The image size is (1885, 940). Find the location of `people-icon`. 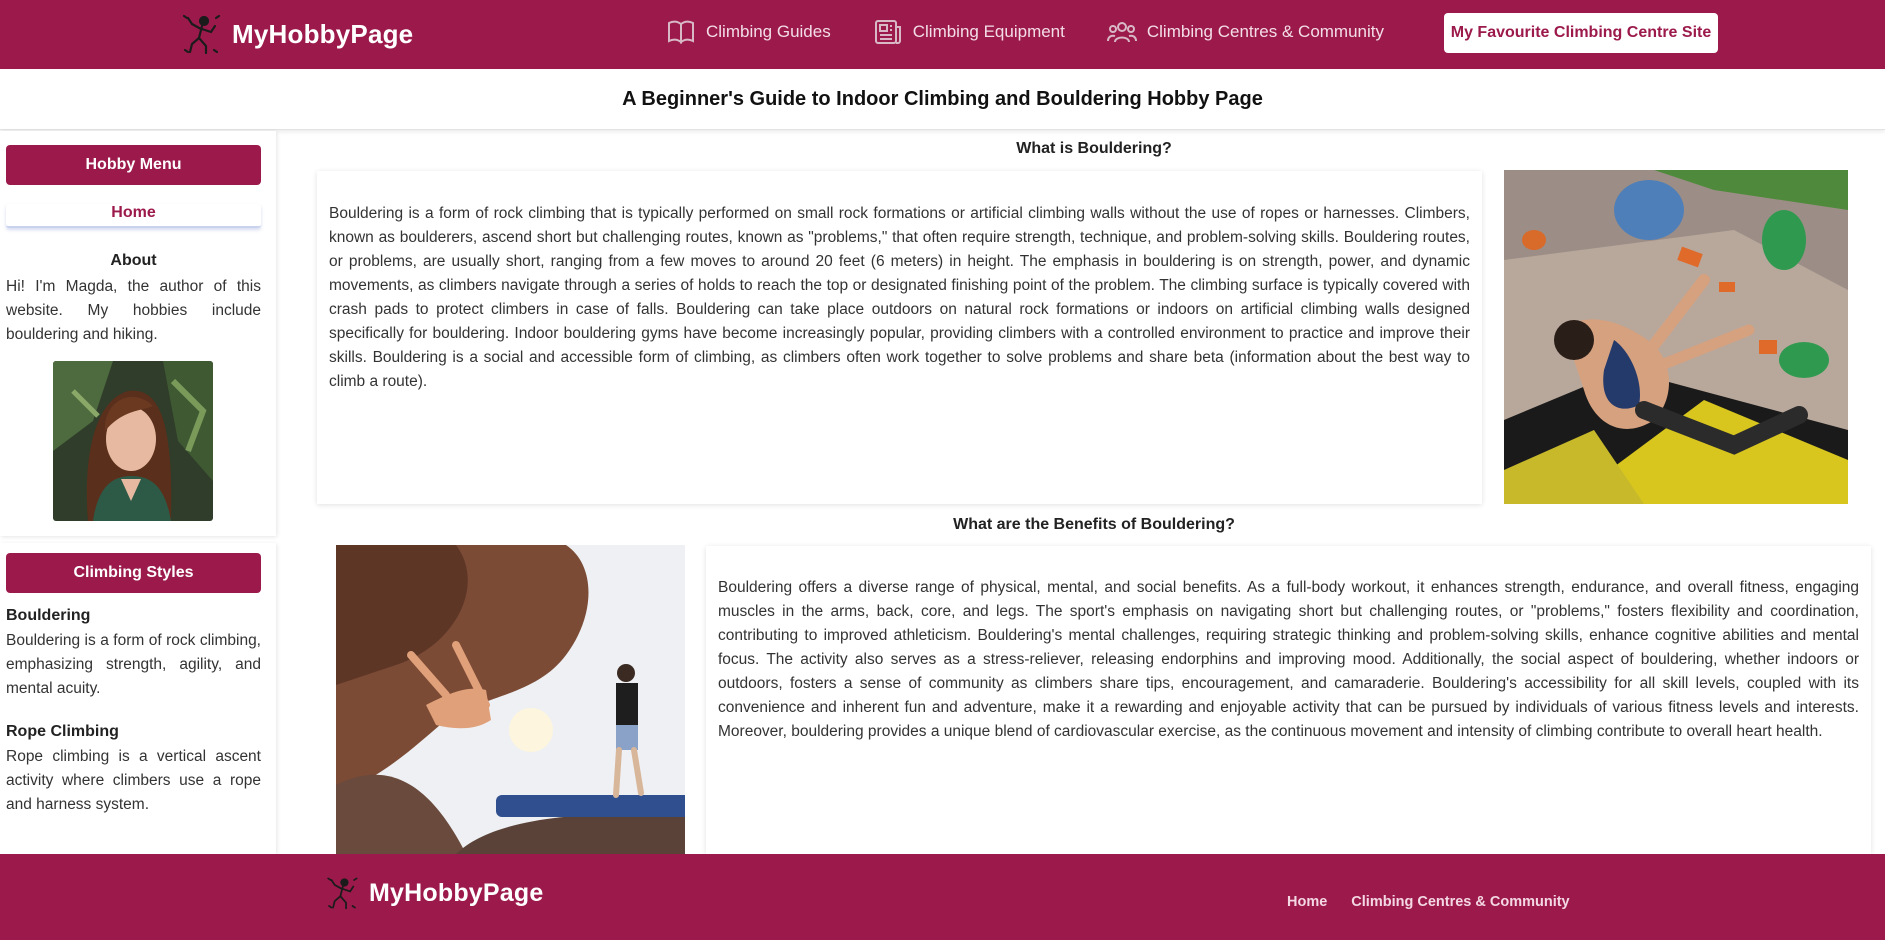

people-icon is located at coordinates (1121, 32).